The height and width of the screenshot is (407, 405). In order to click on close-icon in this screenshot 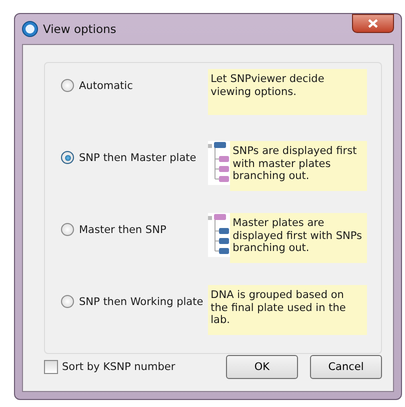, I will do `click(373, 23)`.